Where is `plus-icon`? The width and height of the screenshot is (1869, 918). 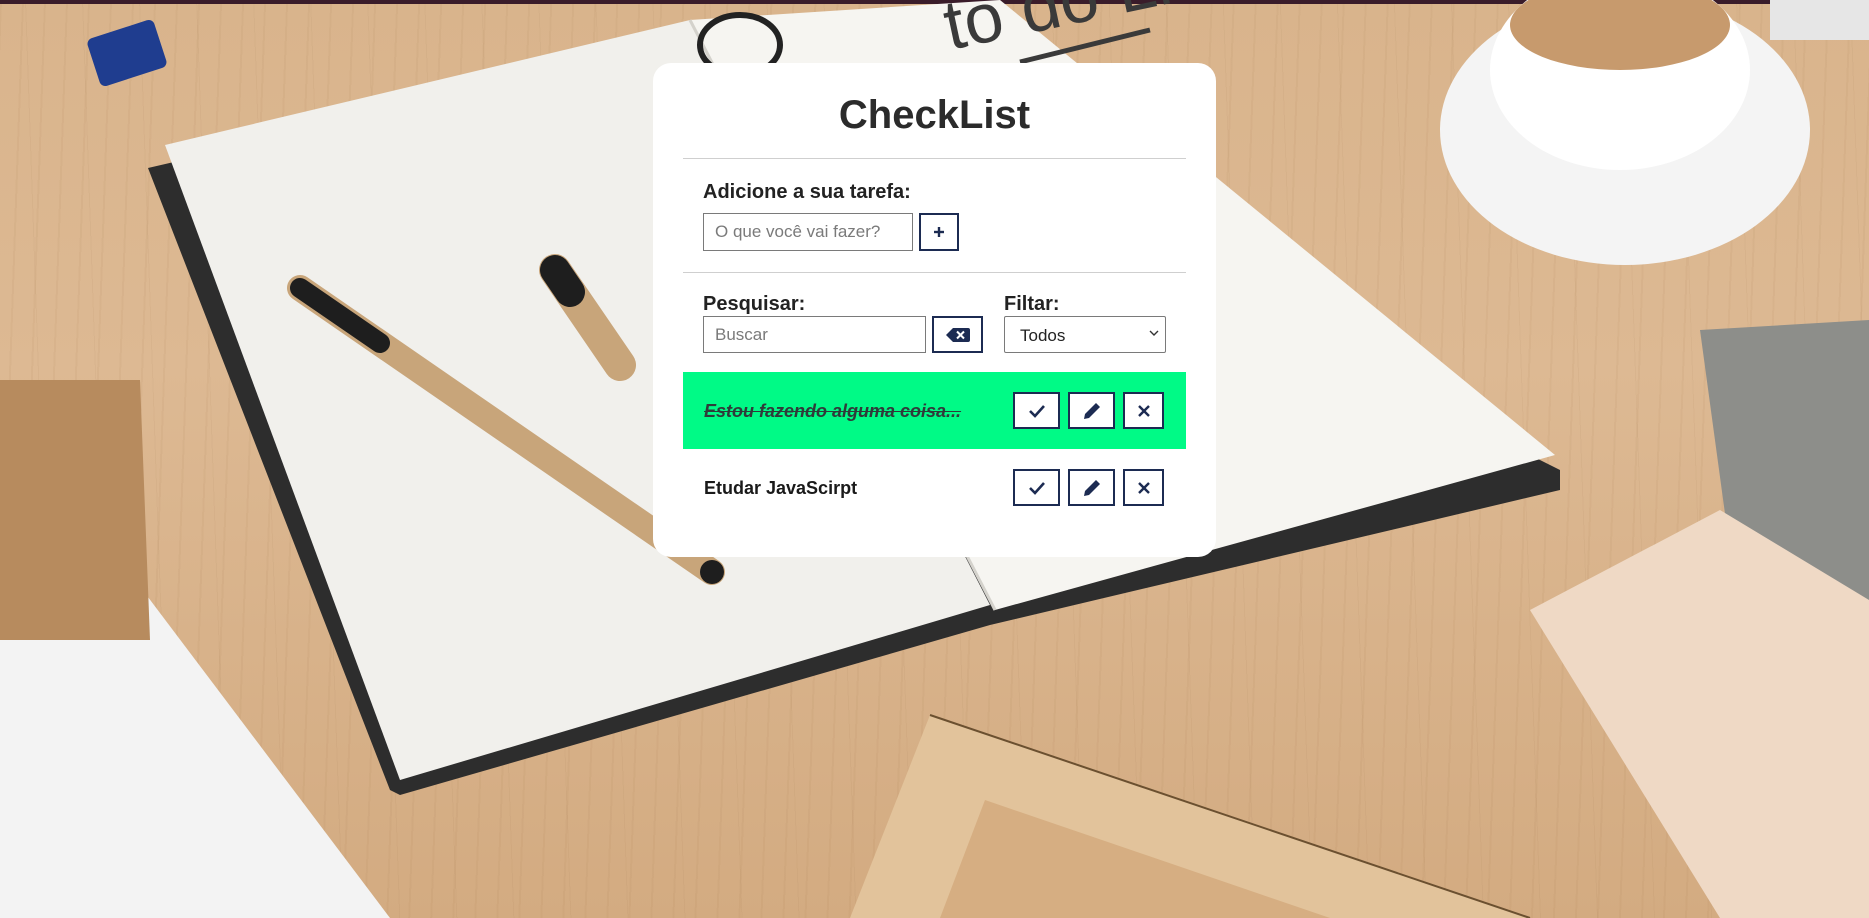
plus-icon is located at coordinates (939, 232).